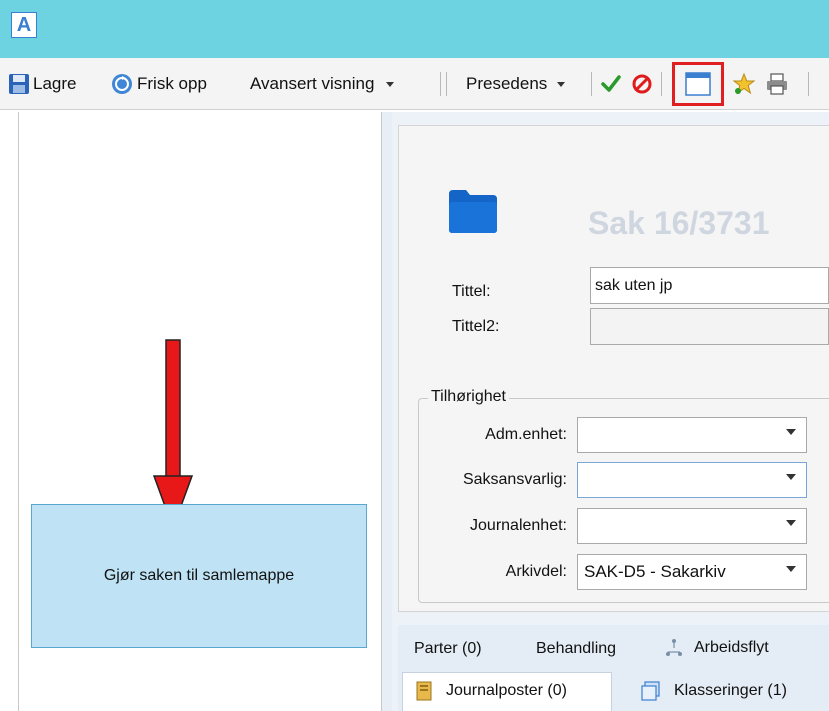  I want to click on favorite-star-icon, so click(744, 83).